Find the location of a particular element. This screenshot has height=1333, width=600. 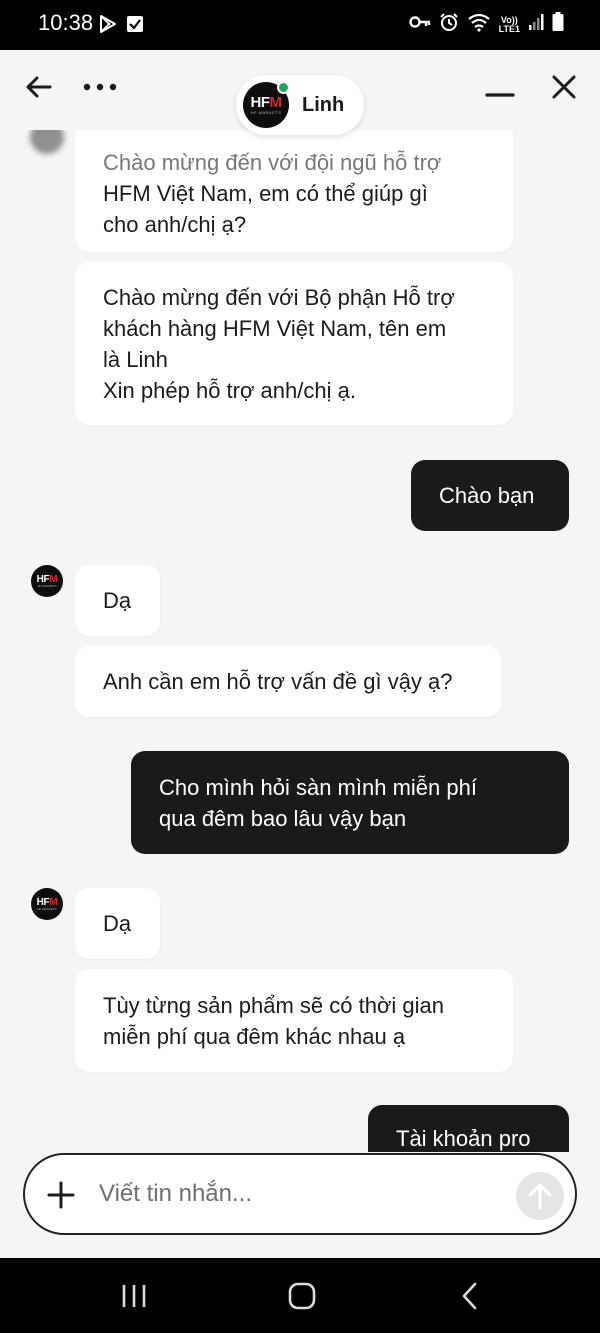

more-options-icon is located at coordinates (100, 87).